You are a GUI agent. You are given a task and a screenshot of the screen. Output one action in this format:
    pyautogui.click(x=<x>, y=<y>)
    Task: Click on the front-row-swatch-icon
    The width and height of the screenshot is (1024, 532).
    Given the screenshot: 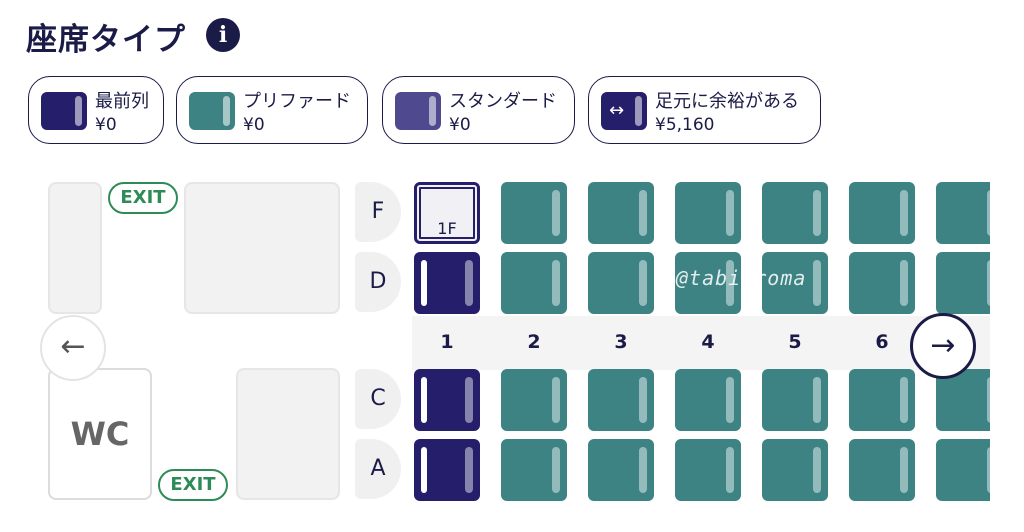 What is the action you would take?
    pyautogui.click(x=64, y=111)
    